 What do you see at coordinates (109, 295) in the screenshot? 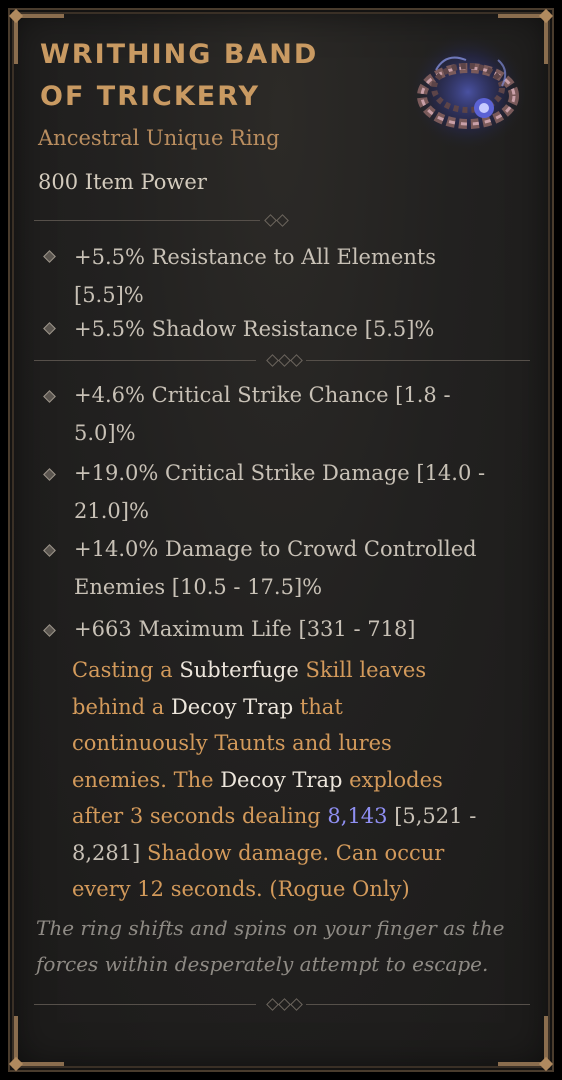
I see `affix-text: [5.5]%` at bounding box center [109, 295].